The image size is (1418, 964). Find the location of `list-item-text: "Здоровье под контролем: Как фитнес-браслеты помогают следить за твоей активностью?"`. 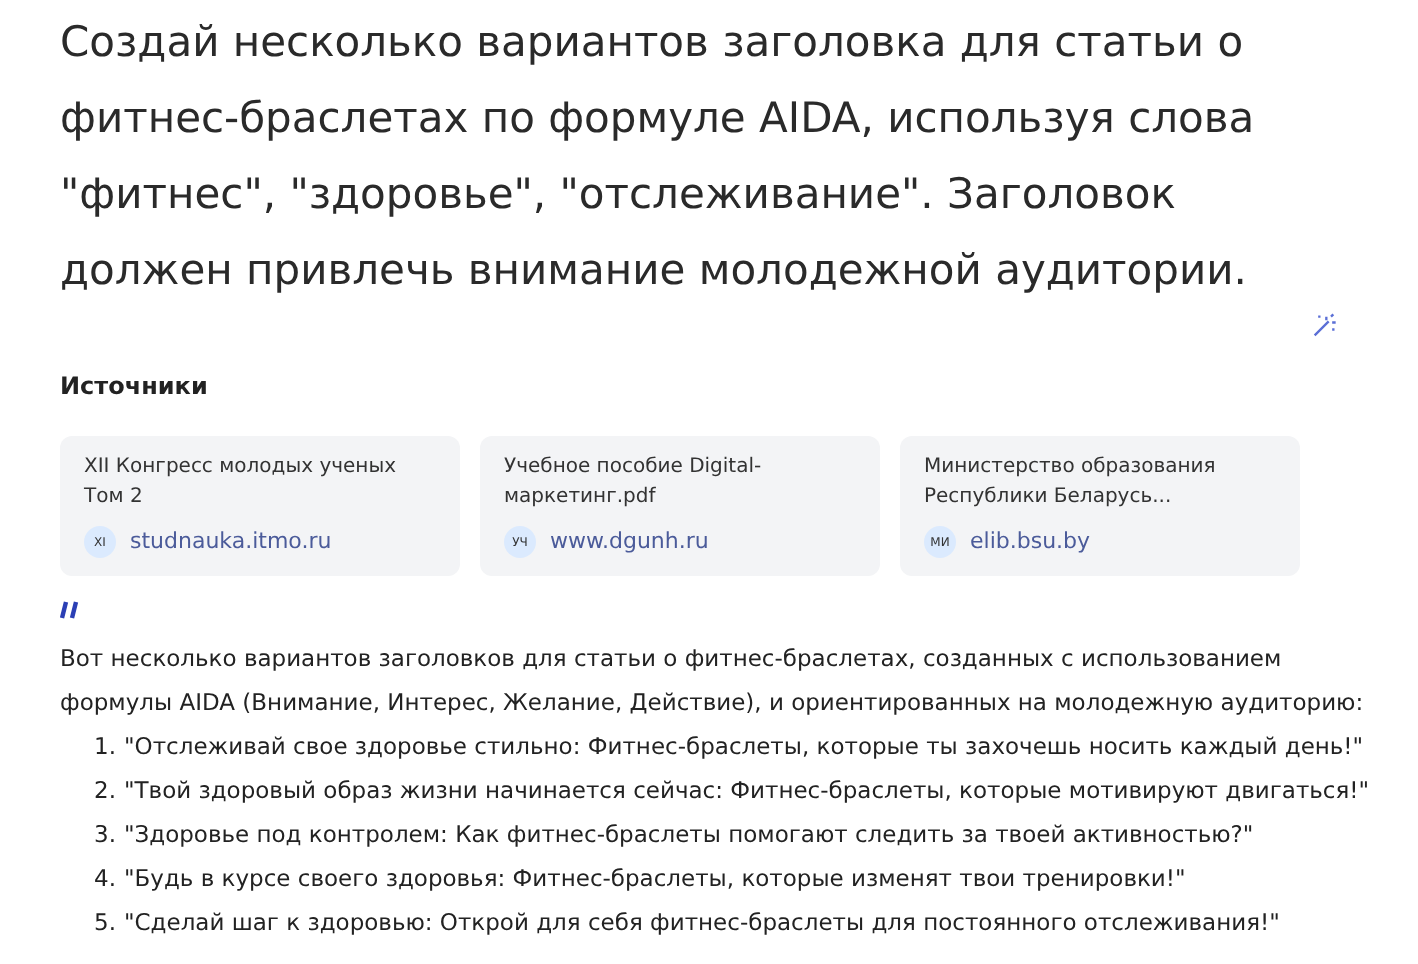

list-item-text: "Здоровье под контролем: Как фитнес-браслеты помогают следить за твоей активностью?" is located at coordinates (688, 835).